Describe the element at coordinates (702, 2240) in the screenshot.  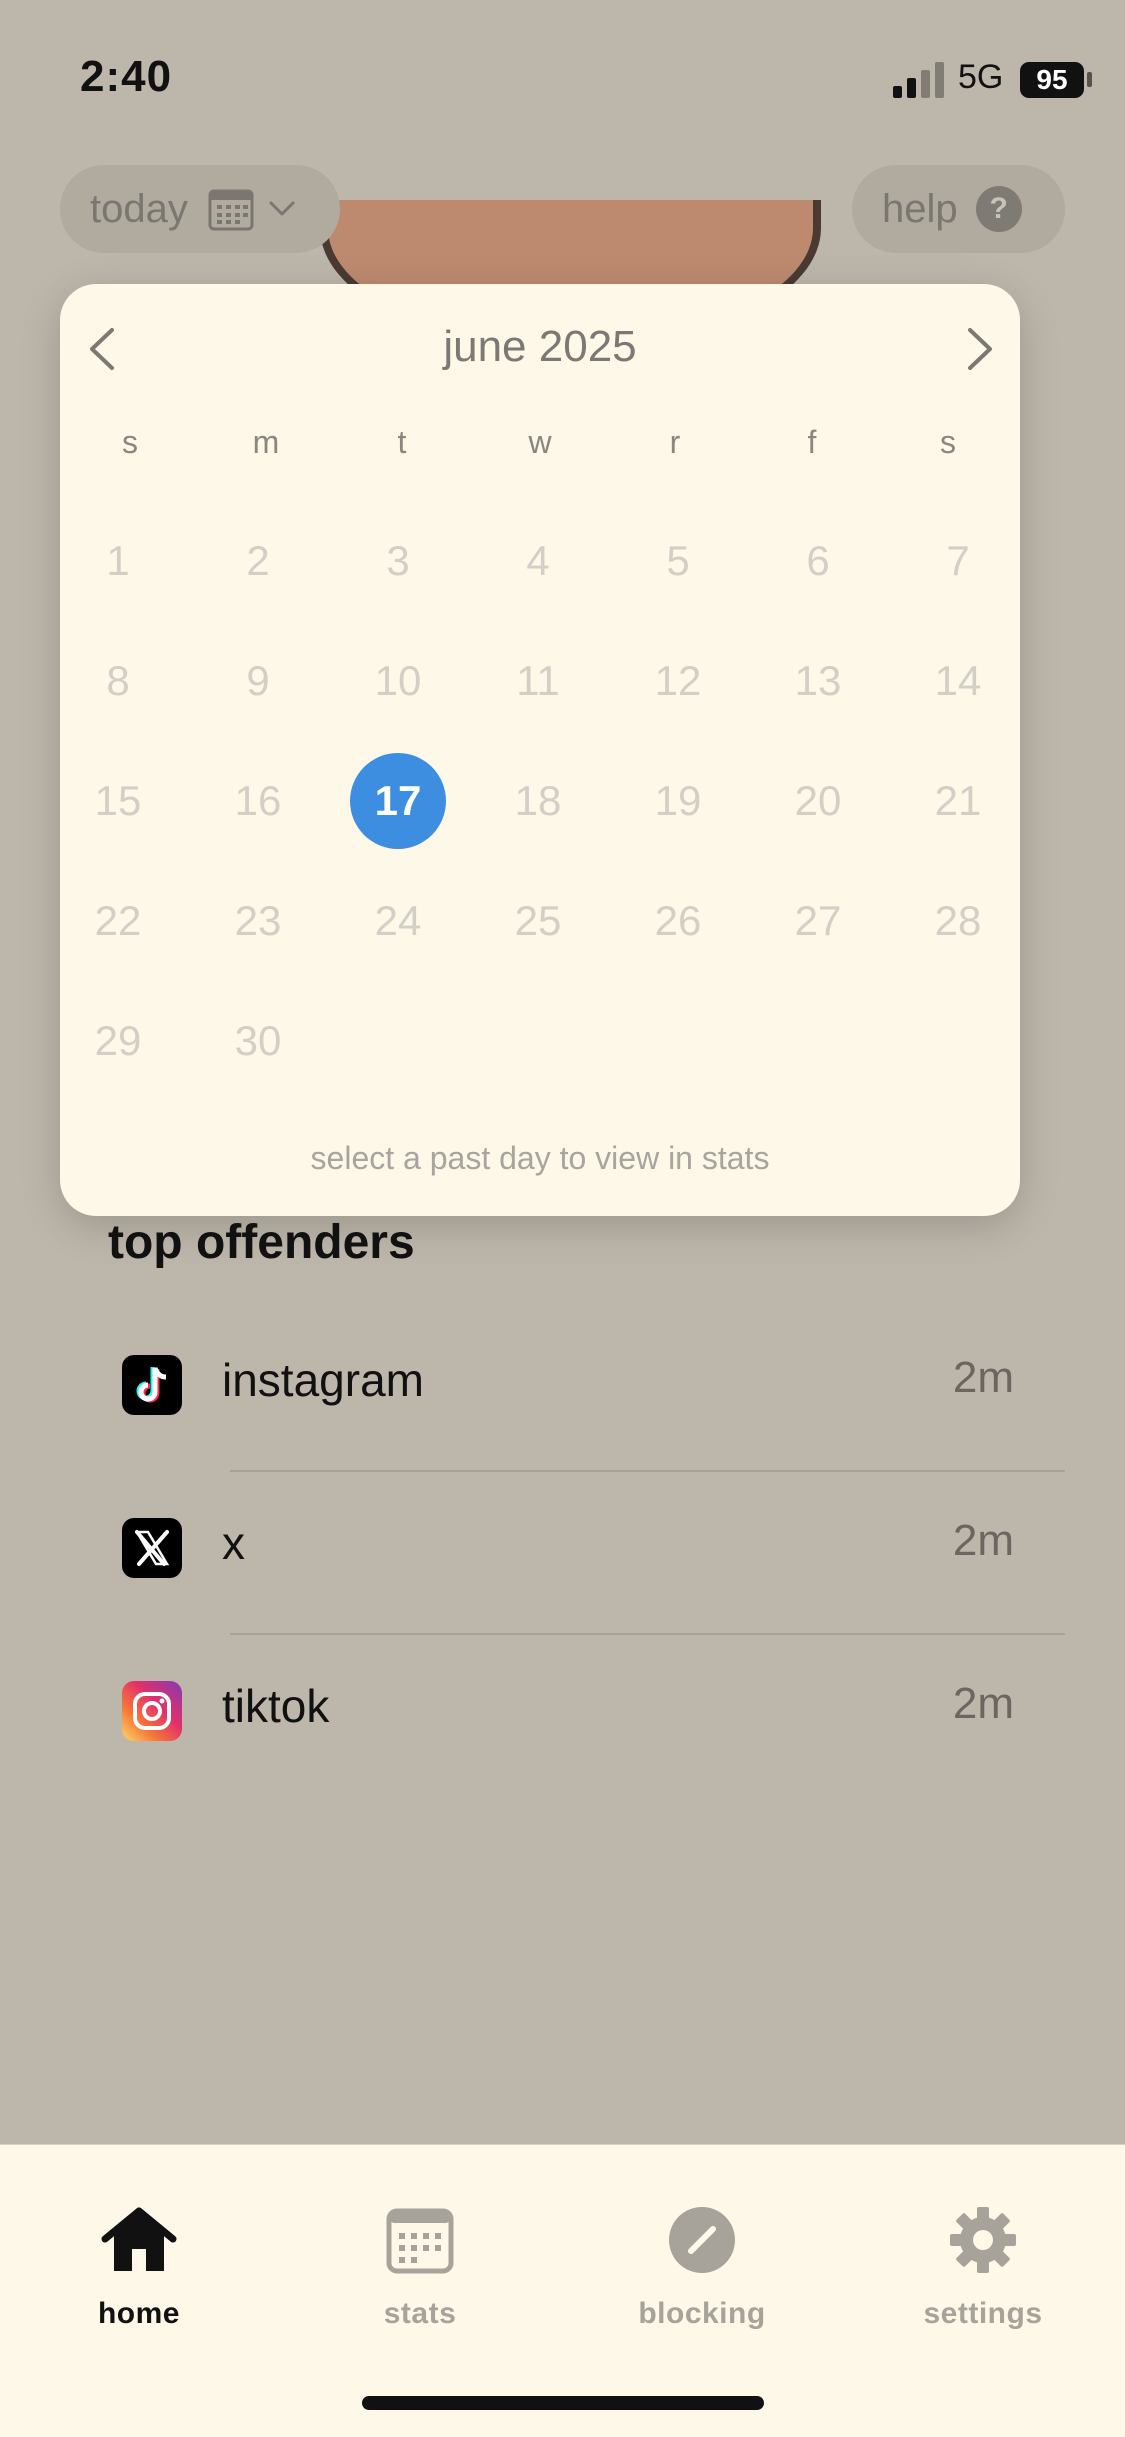
I see `block-icon` at that location.